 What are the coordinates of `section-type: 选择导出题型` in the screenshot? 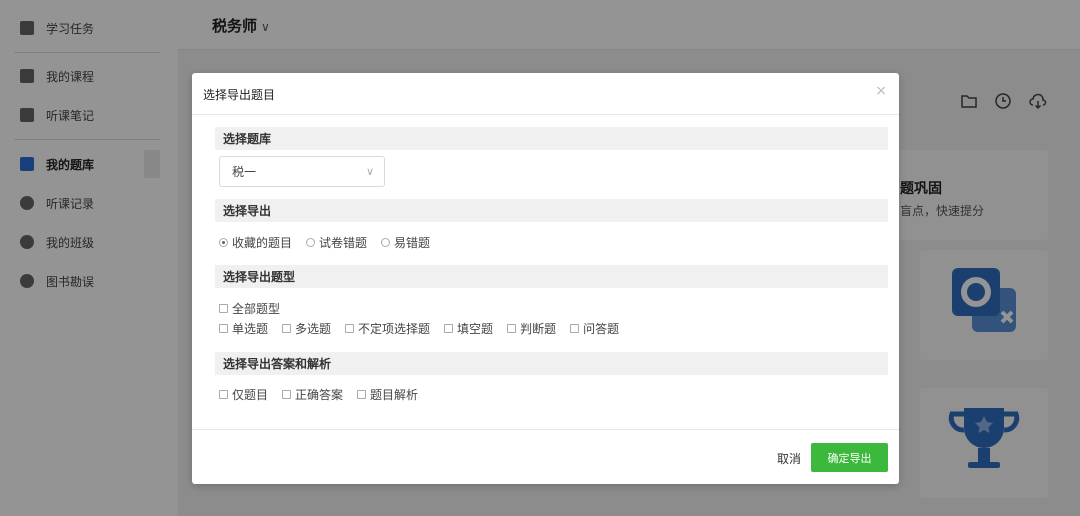 It's located at (551, 276).